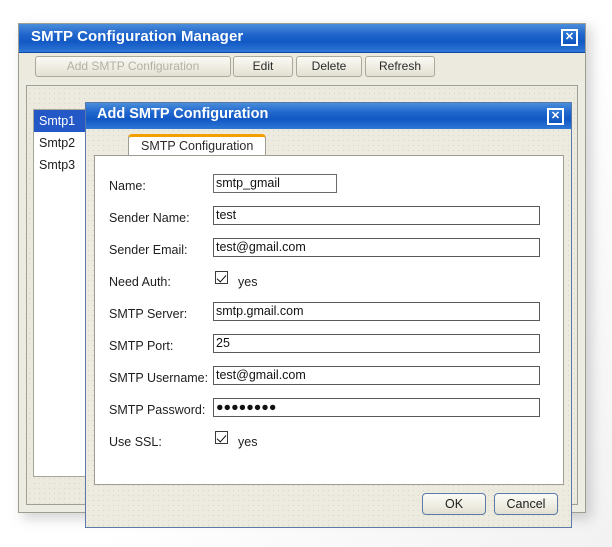 The width and height of the screenshot is (612, 547). What do you see at coordinates (526, 504) in the screenshot?
I see `cancel-button: Cancel` at bounding box center [526, 504].